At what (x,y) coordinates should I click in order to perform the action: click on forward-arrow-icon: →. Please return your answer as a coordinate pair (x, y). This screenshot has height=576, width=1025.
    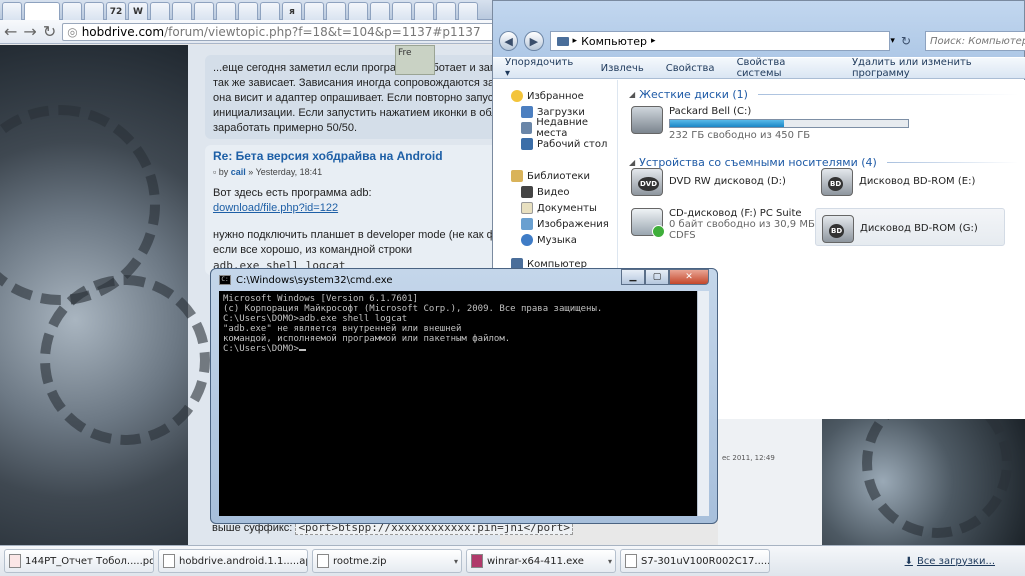
    Looking at the image, I should click on (29, 31).